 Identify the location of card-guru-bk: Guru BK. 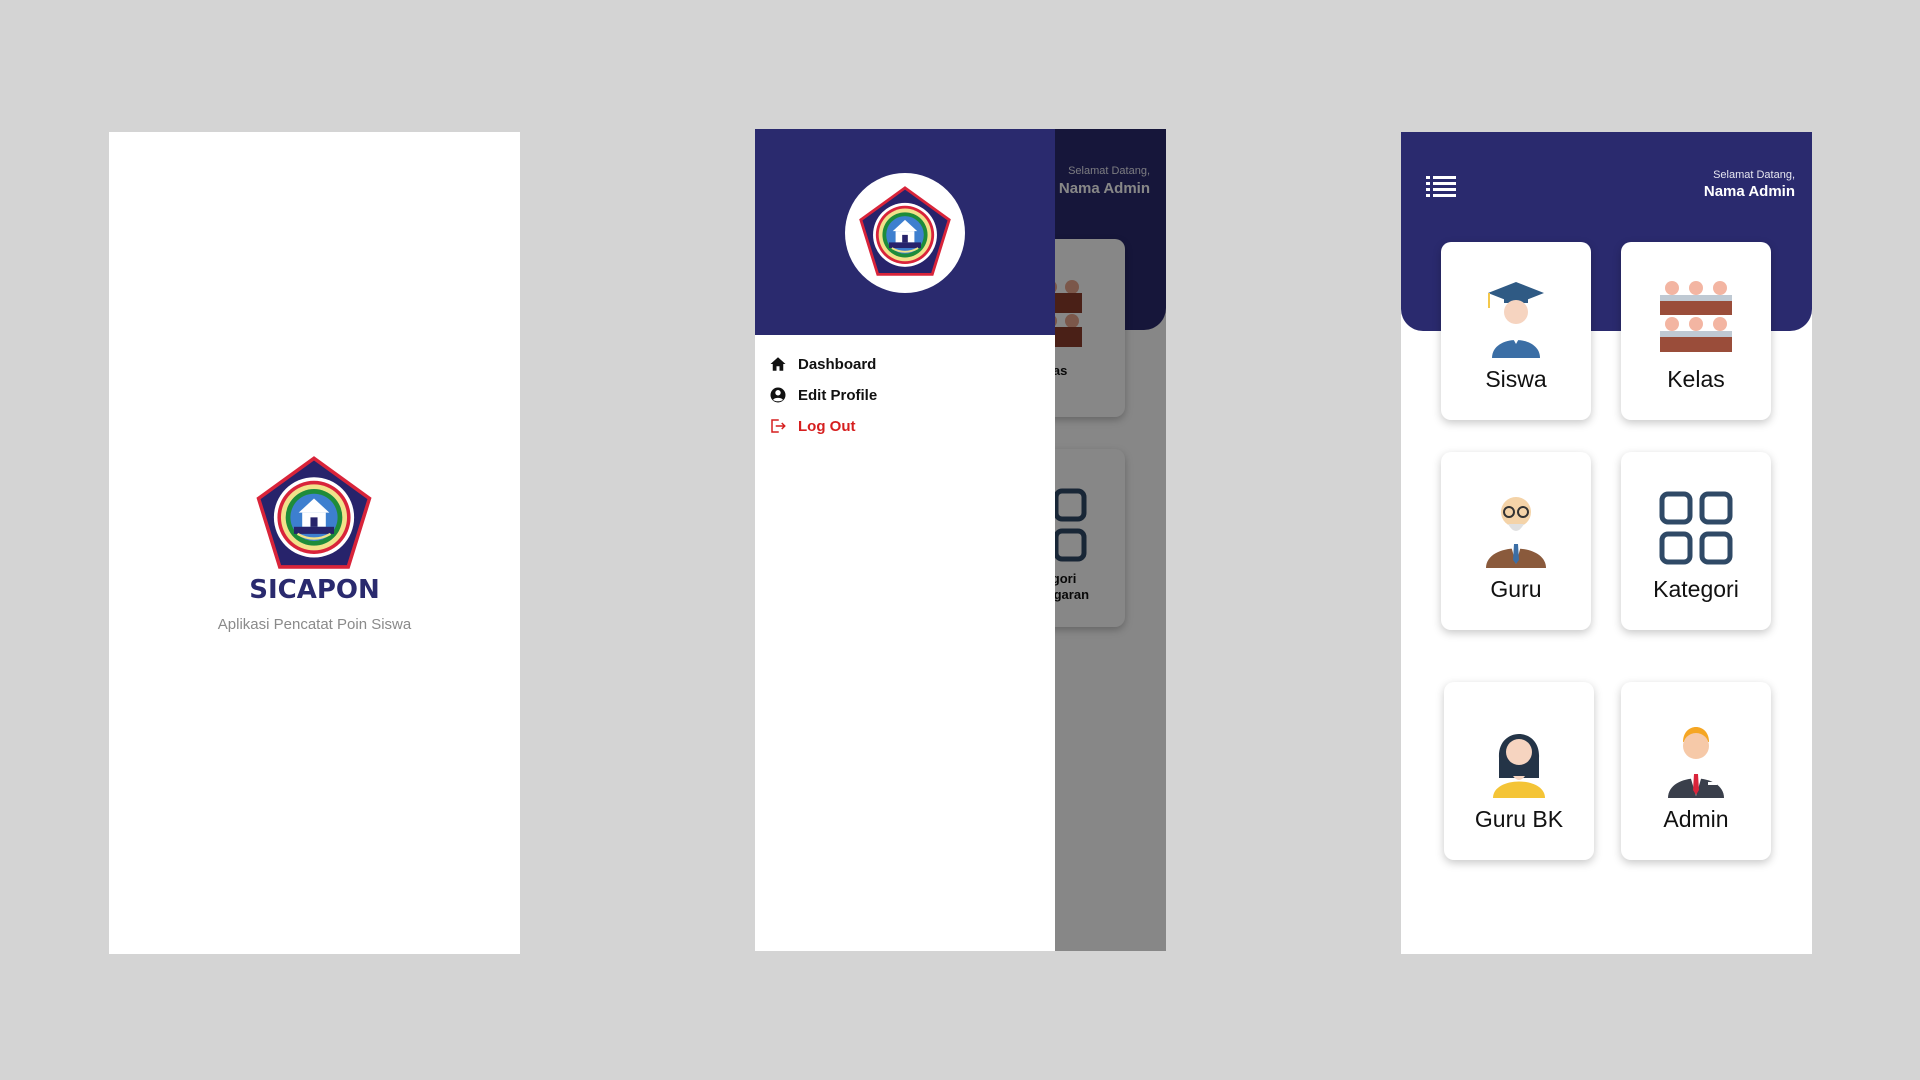
(1519, 771).